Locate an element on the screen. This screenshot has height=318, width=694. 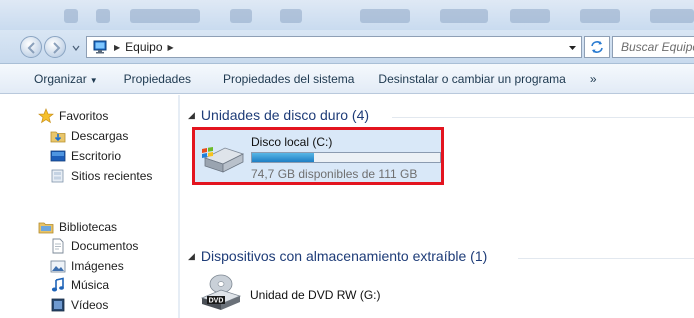
local-disk-name: Disco local (C:) is located at coordinates (292, 142).